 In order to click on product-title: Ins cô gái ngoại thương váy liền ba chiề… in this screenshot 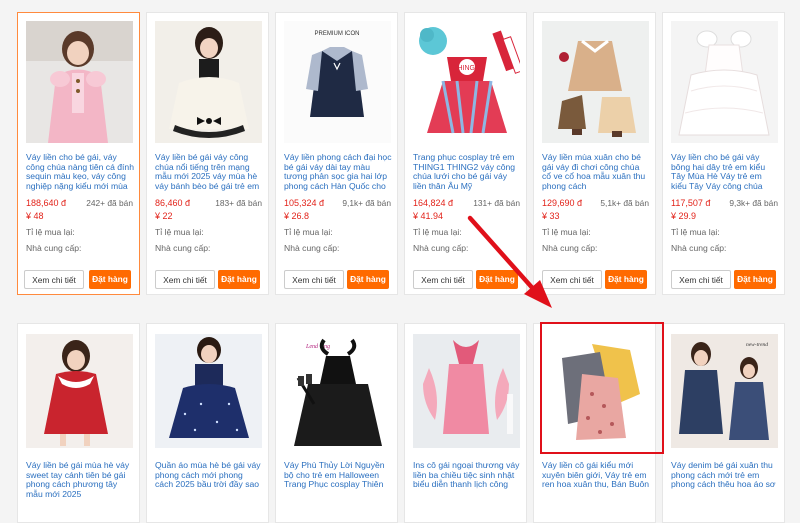, I will do `click(467, 491)`.